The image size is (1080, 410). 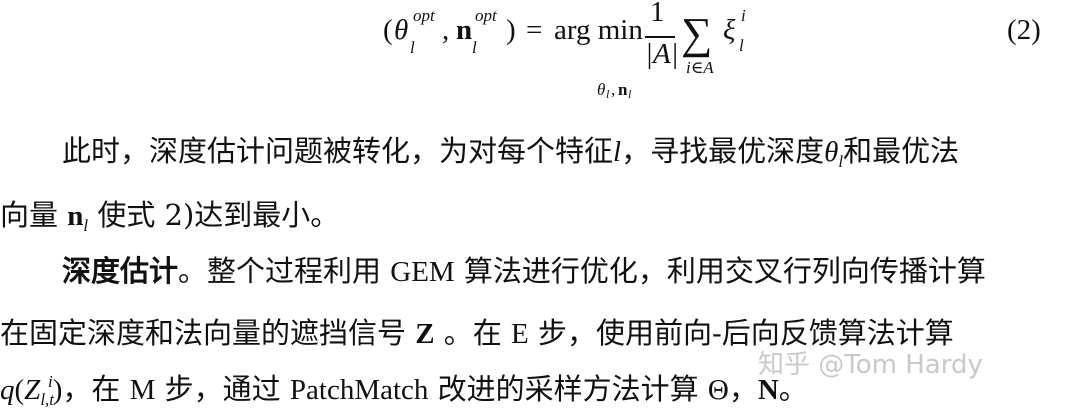 What do you see at coordinates (743, 15) in the screenshot?
I see `eq-xi-sup: i` at bounding box center [743, 15].